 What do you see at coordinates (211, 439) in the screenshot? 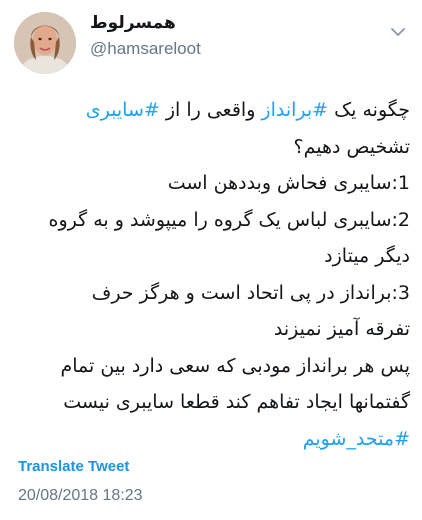
I see `tweet-line: #متحد_شویم` at bounding box center [211, 439].